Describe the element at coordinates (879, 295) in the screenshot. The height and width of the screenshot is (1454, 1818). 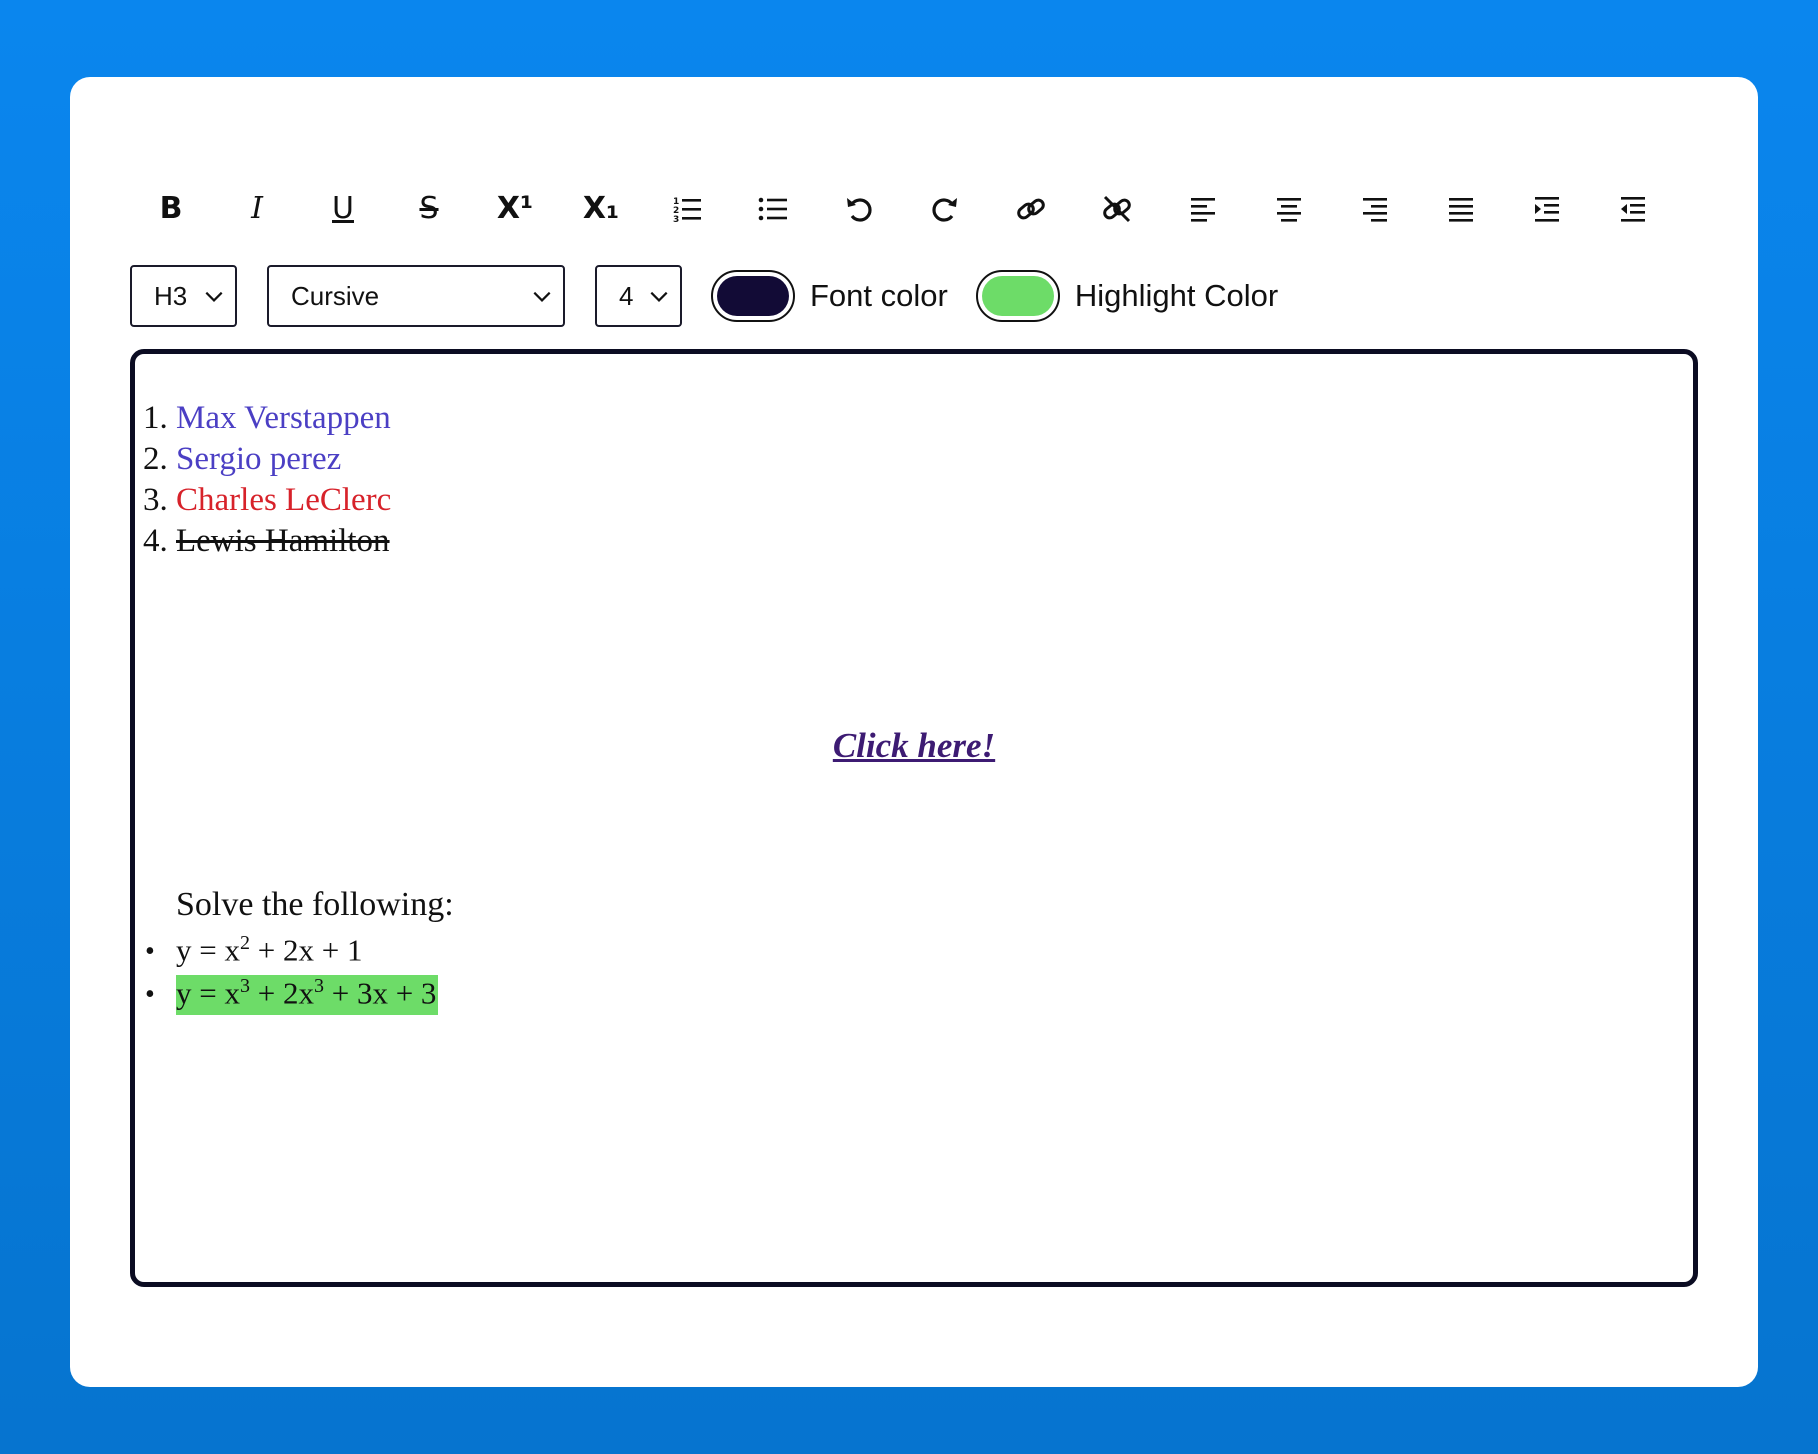
I see `font-color-label: Font color` at that location.